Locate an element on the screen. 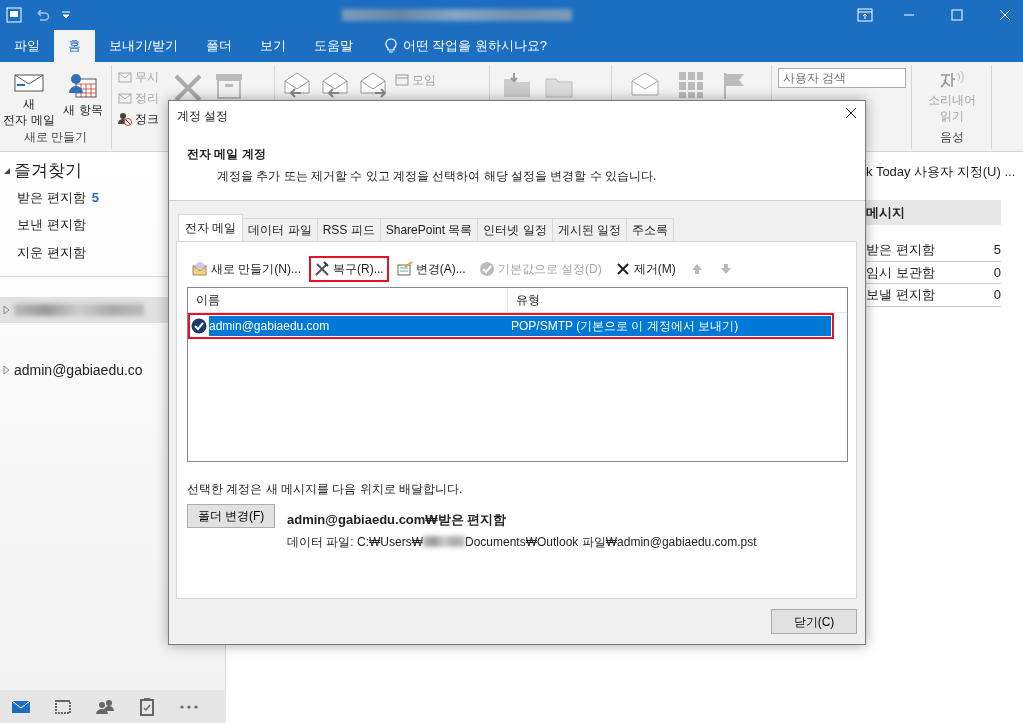 The width and height of the screenshot is (1023, 723). group-label: 새로 만들기 is located at coordinates (55, 138).